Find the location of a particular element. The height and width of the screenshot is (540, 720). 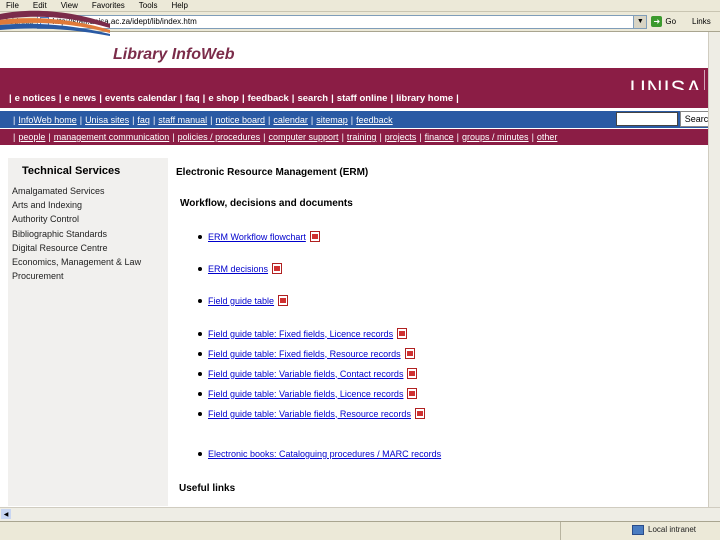

nav-library-home: library home is located at coordinates (424, 98).